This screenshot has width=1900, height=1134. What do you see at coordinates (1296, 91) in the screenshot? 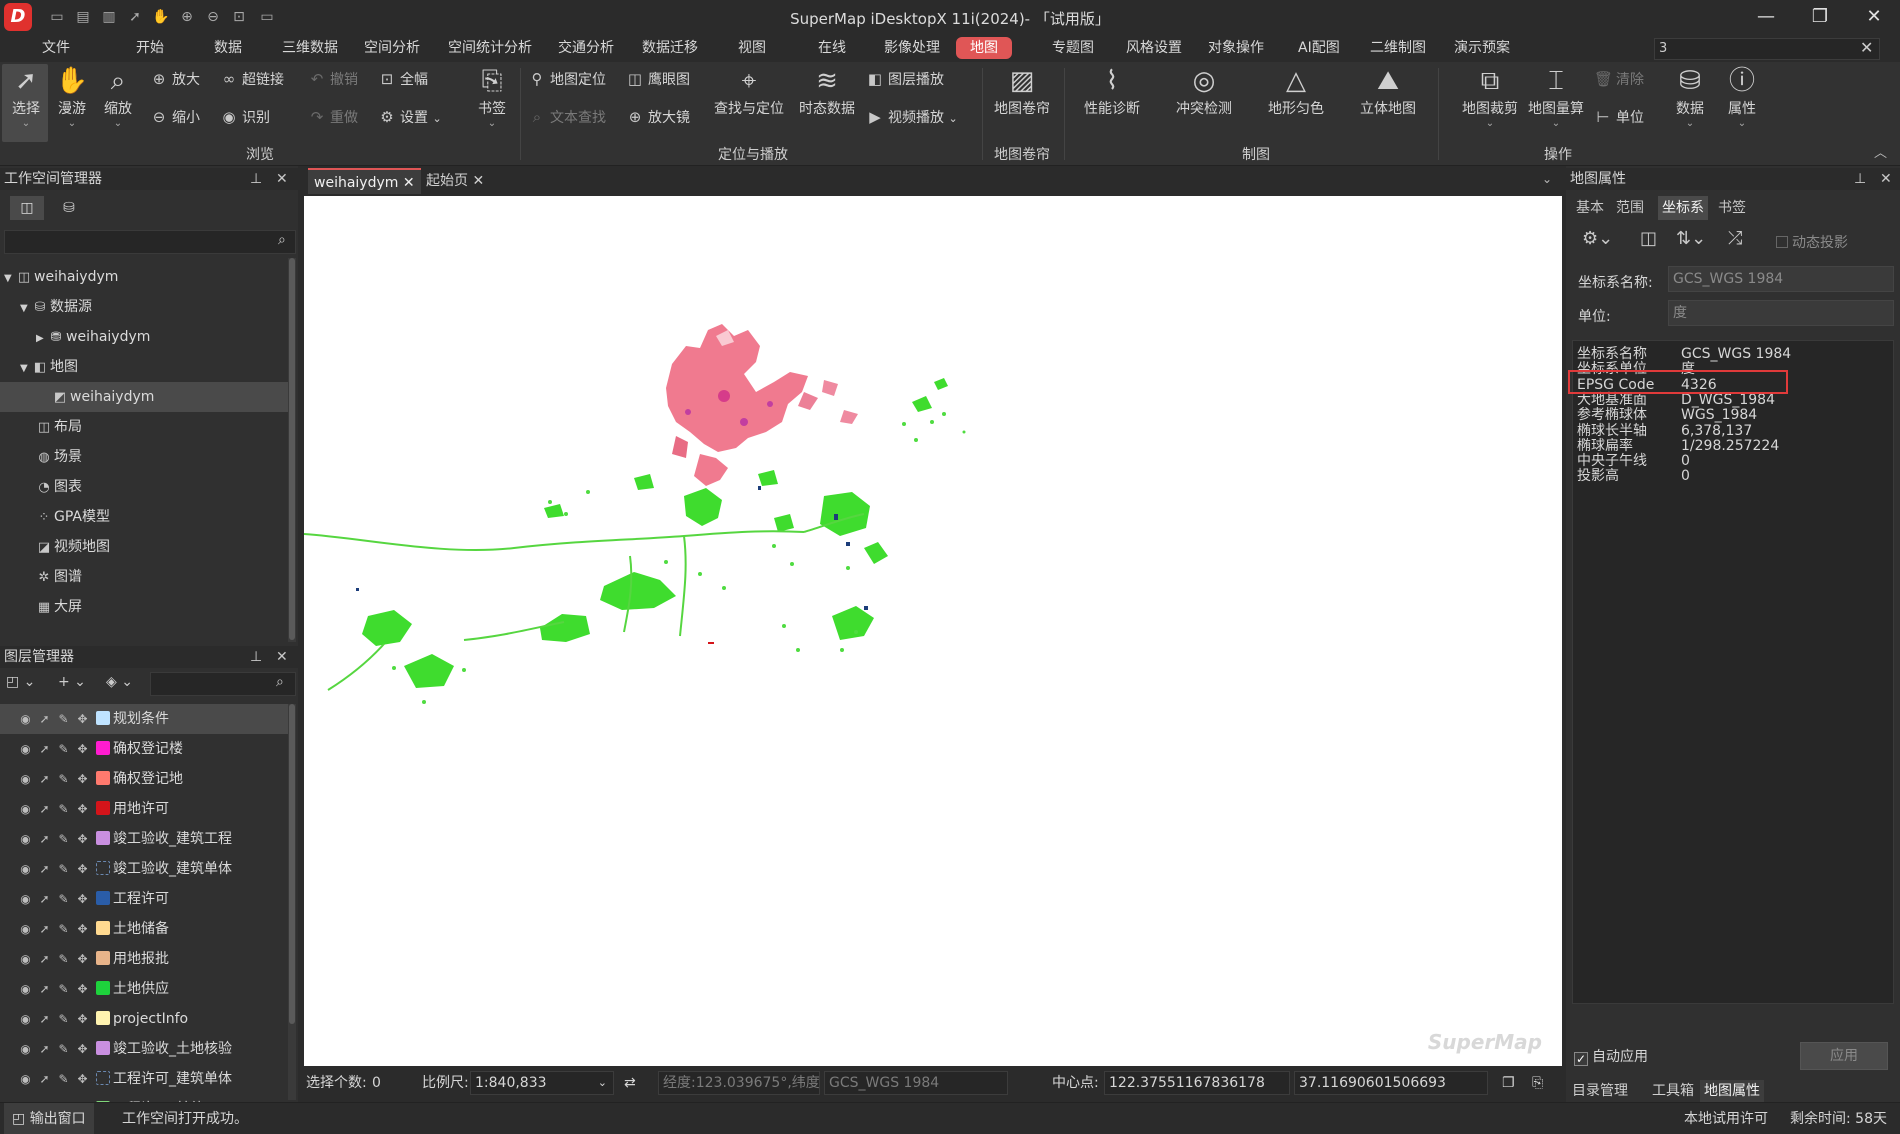
I see `terrain-color-button: △ 地形匀色` at bounding box center [1296, 91].